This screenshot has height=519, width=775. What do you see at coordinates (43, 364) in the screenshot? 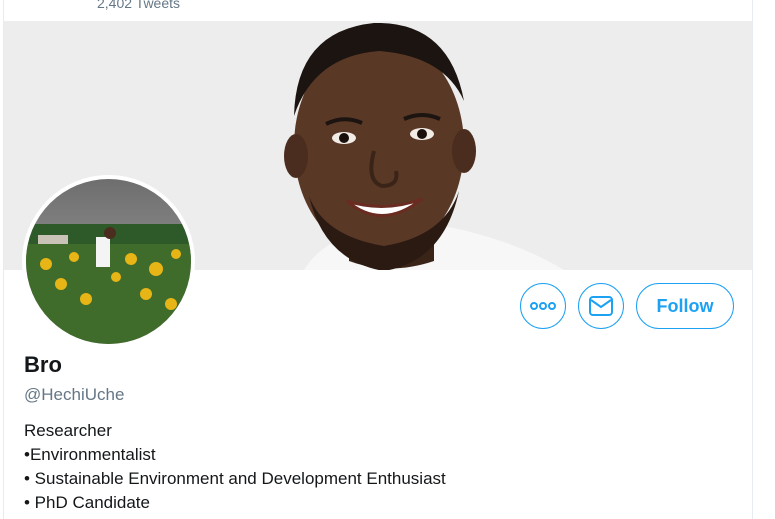
I see `profile-name: Bro` at bounding box center [43, 364].